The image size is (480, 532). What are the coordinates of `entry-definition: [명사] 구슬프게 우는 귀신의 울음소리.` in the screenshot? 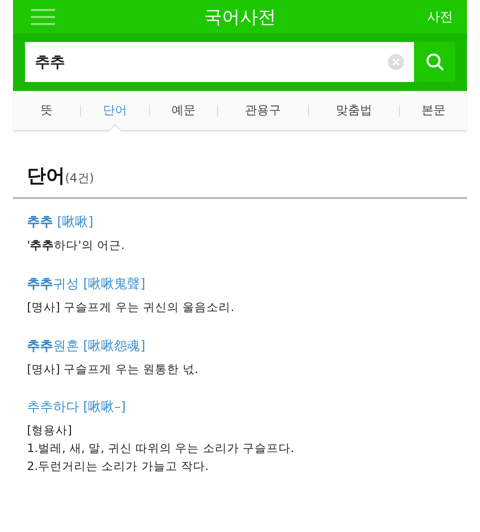 It's located at (131, 307).